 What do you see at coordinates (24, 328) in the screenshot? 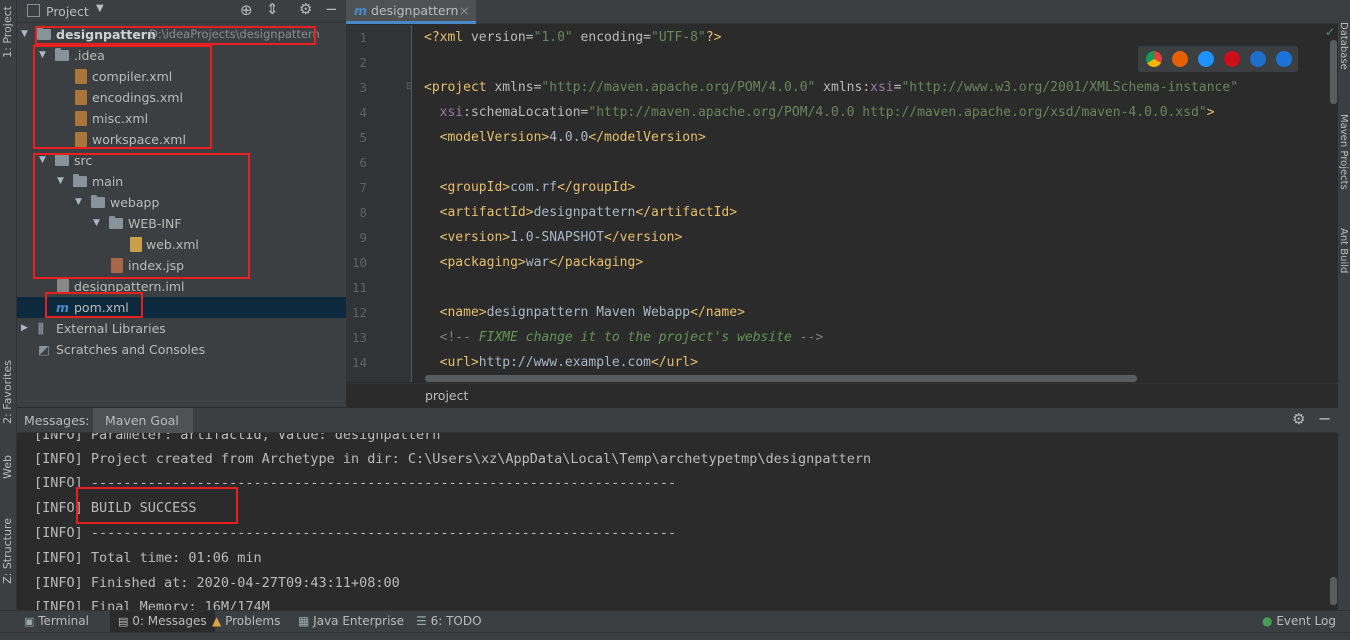
I see `expand-arrow-icon: ▶` at bounding box center [24, 328].